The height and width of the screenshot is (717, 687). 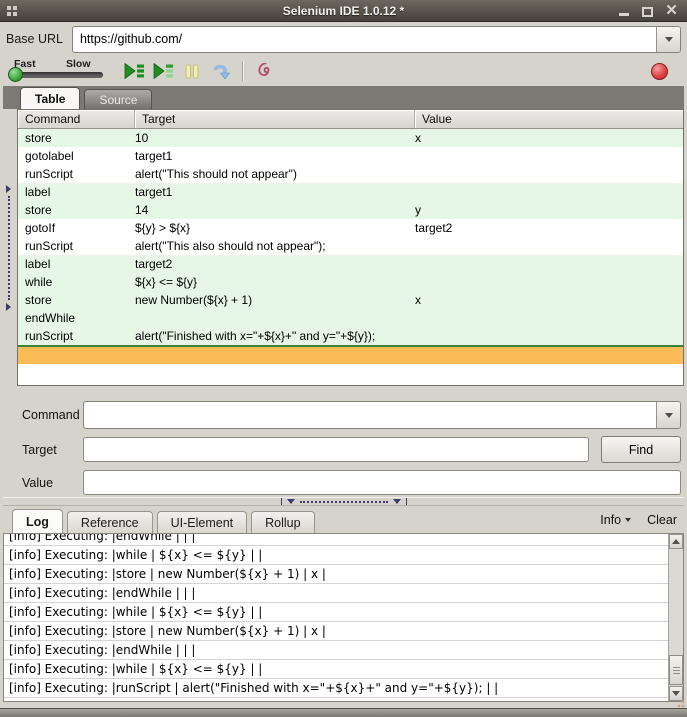 What do you see at coordinates (38, 264) in the screenshot?
I see `command-cell: label` at bounding box center [38, 264].